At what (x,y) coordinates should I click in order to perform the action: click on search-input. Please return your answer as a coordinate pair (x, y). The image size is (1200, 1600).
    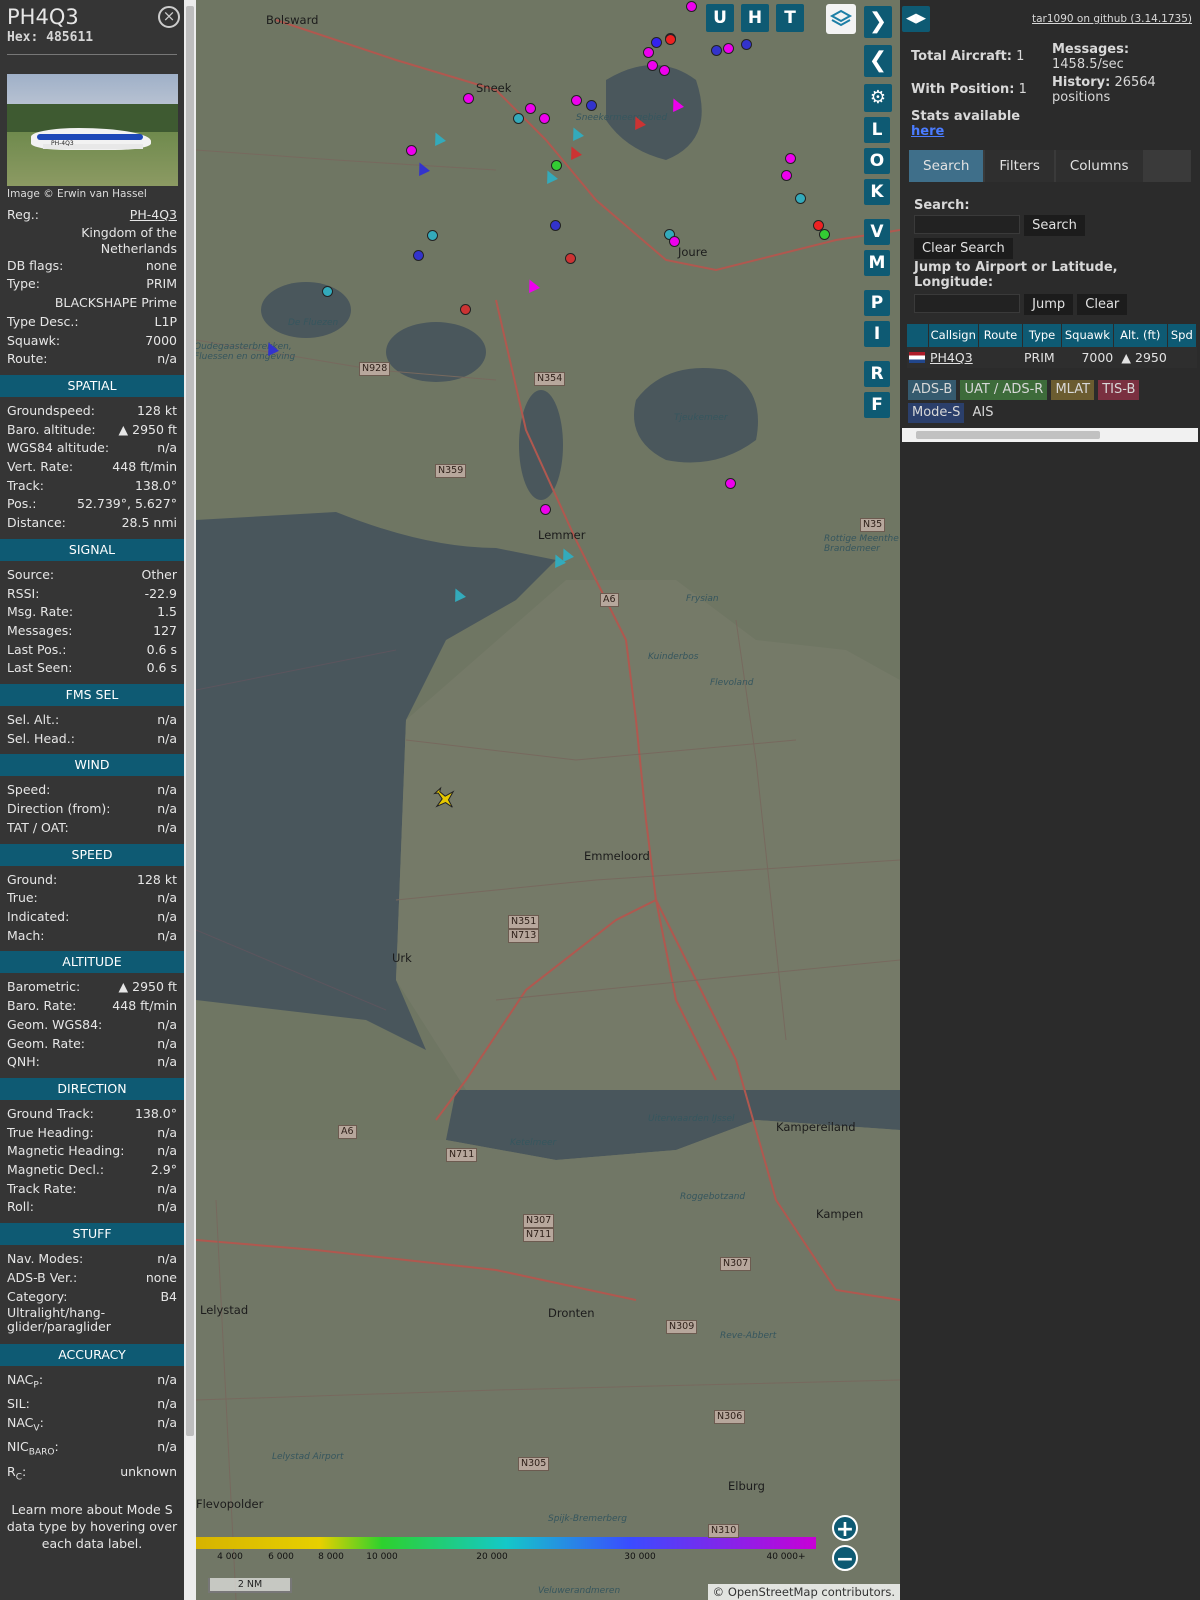
    Looking at the image, I should click on (967, 224).